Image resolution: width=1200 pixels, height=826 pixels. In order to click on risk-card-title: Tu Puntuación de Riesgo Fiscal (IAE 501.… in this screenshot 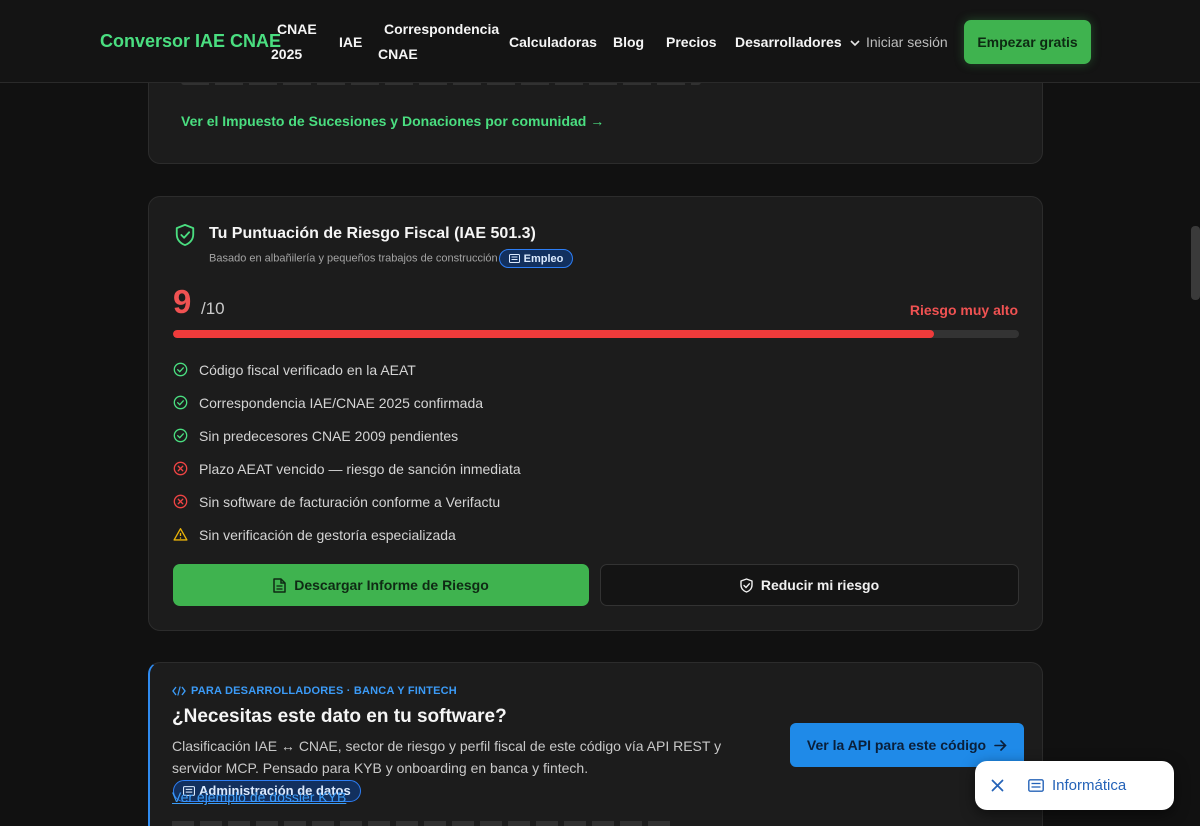, I will do `click(372, 233)`.